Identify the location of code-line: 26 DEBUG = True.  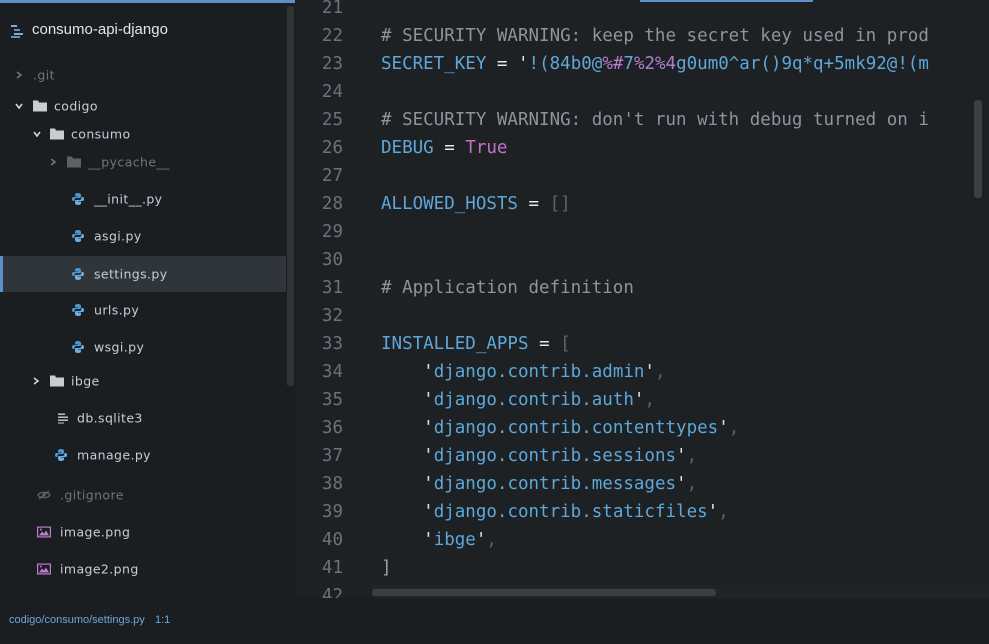
(643, 148).